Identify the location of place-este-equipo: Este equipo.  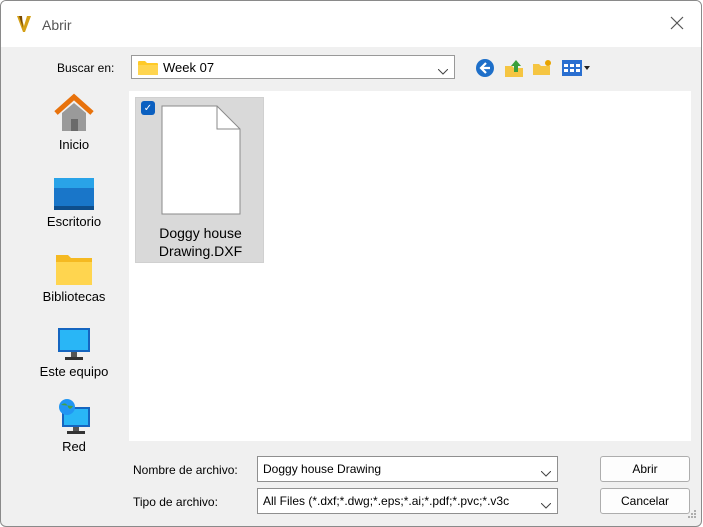
(74, 352).